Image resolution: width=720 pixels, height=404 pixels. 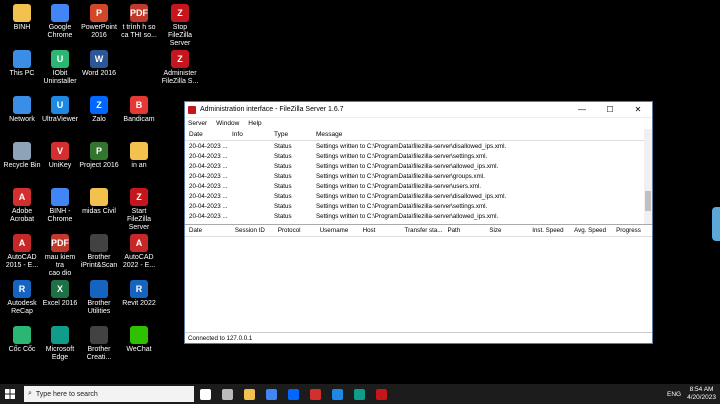 I want to click on desktop-icon: W Word 2016, so click(x=99, y=64).